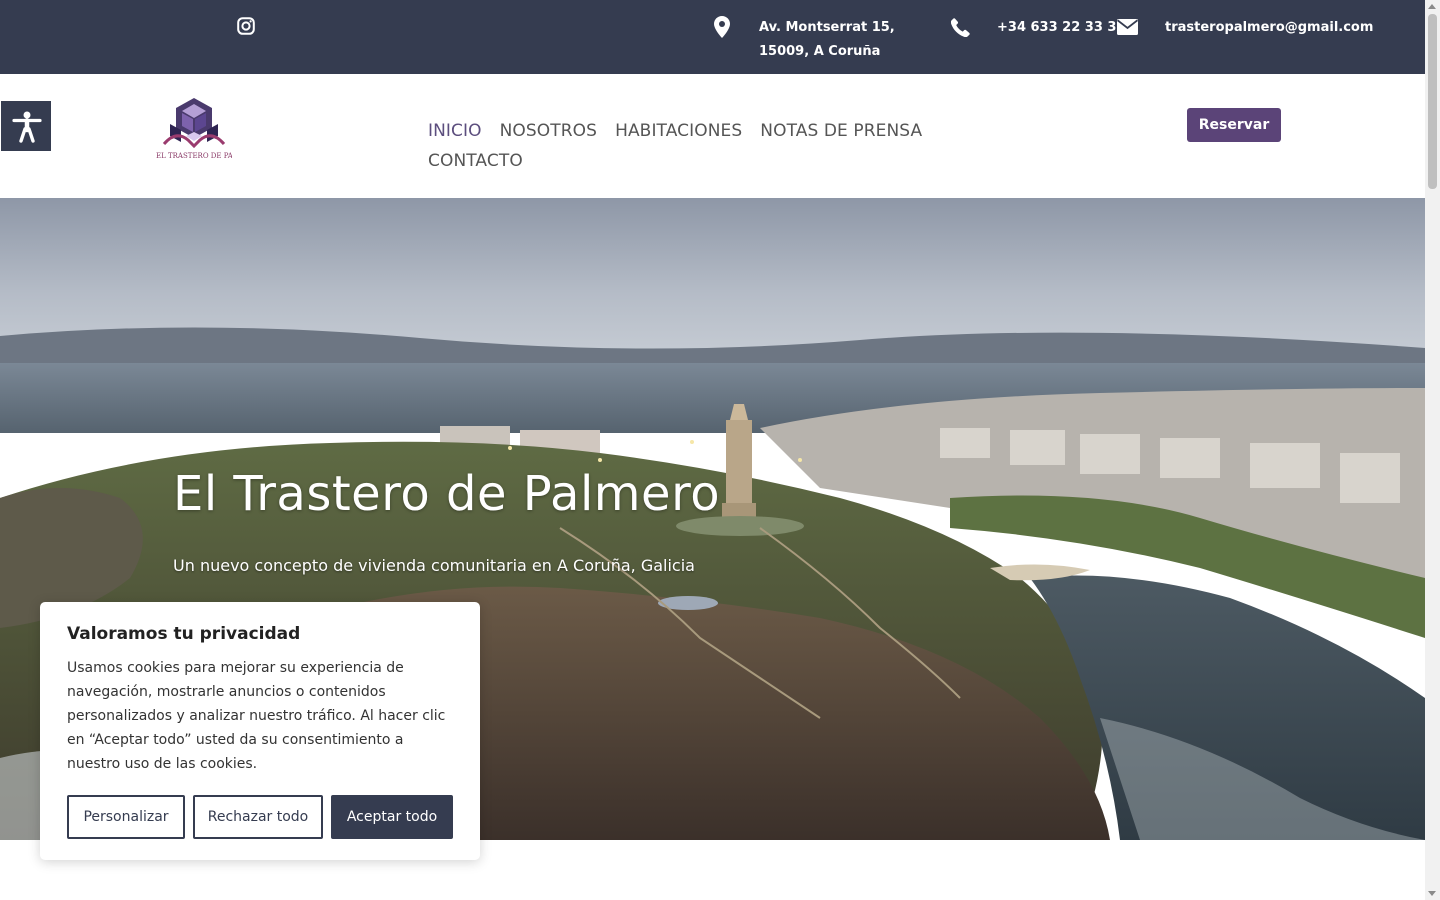 This screenshot has width=1440, height=900. What do you see at coordinates (1269, 28) in the screenshot?
I see `email-text: trasteropalmero@gmail.com` at bounding box center [1269, 28].